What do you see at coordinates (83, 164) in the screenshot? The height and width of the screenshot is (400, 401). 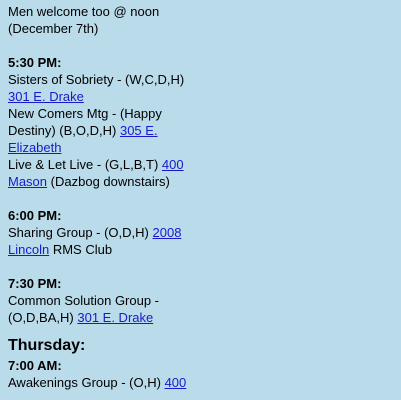 I see `meeting-name: Live & Let Live - (G,L,B,T)` at bounding box center [83, 164].